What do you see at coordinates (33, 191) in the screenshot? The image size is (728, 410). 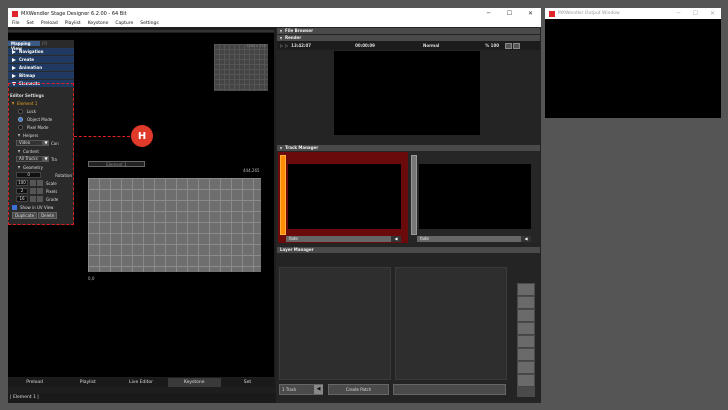 I see `pixels-decrease-button` at bounding box center [33, 191].